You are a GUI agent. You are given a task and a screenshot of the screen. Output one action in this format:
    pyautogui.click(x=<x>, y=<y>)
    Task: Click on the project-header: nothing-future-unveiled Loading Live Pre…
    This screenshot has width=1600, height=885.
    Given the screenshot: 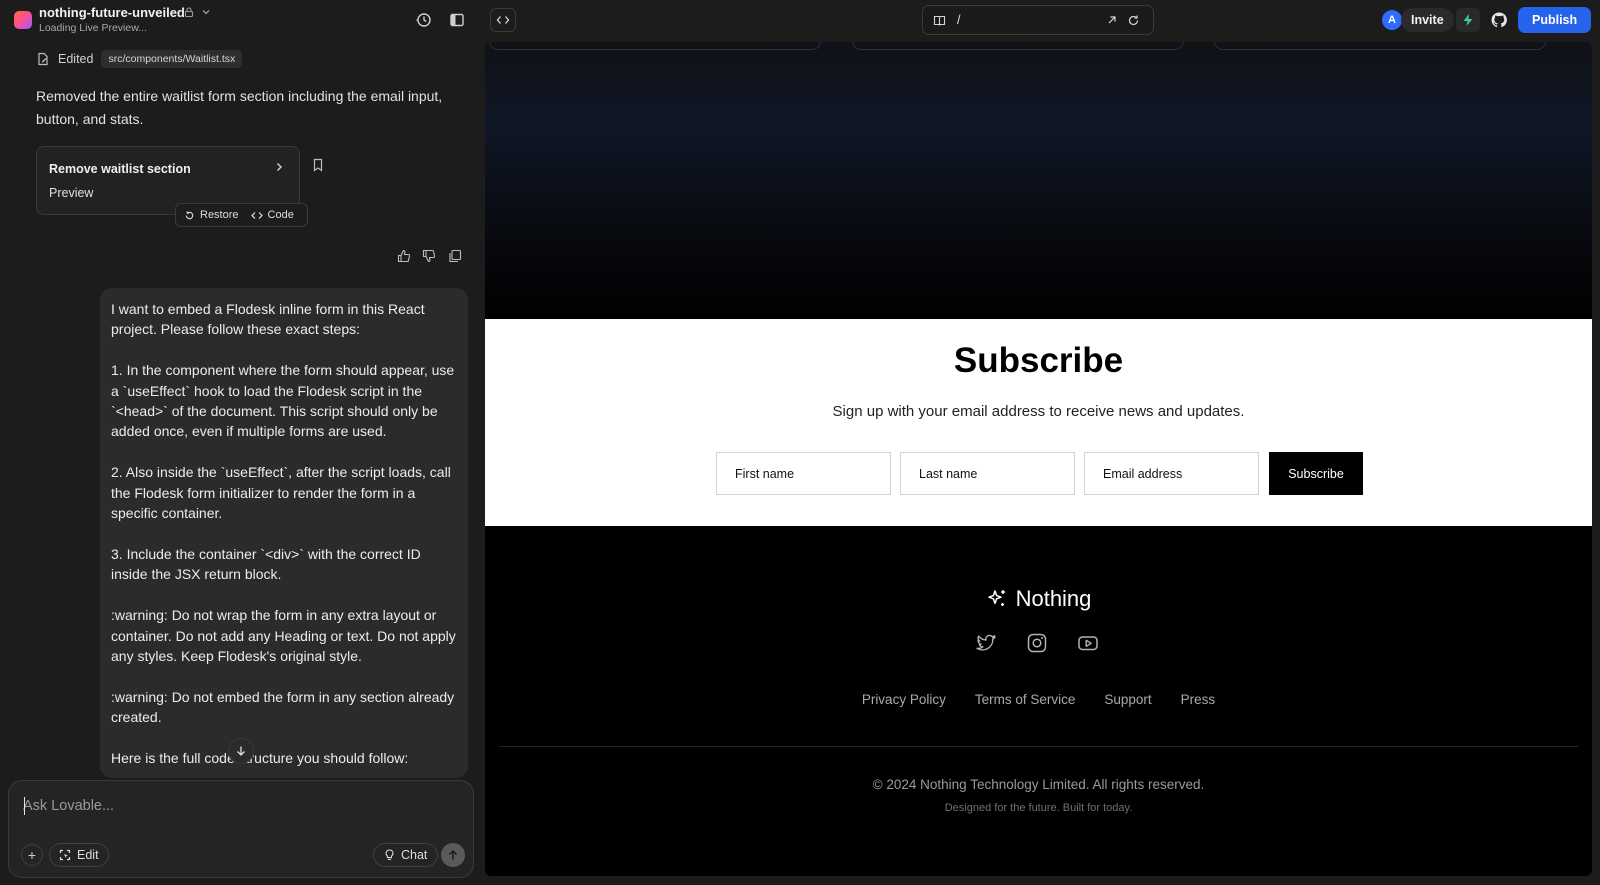 What is the action you would take?
    pyautogui.click(x=238, y=21)
    